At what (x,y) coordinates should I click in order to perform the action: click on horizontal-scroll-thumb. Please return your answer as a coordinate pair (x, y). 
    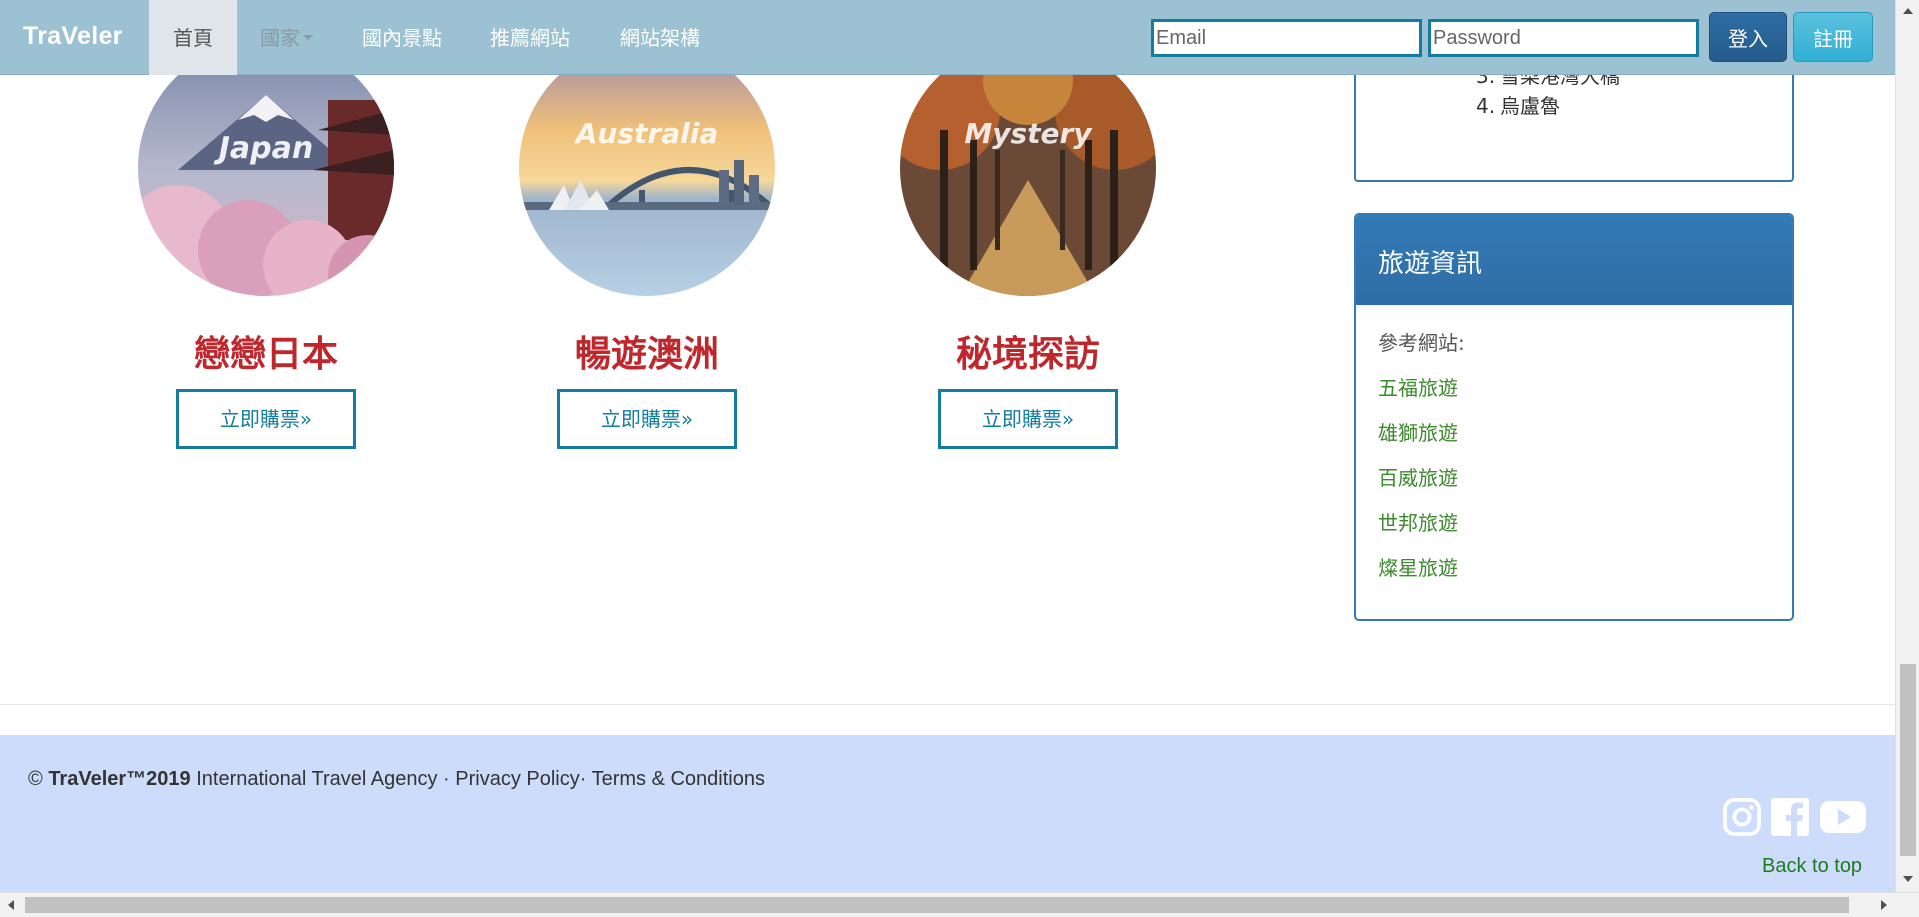
    Looking at the image, I should click on (937, 905).